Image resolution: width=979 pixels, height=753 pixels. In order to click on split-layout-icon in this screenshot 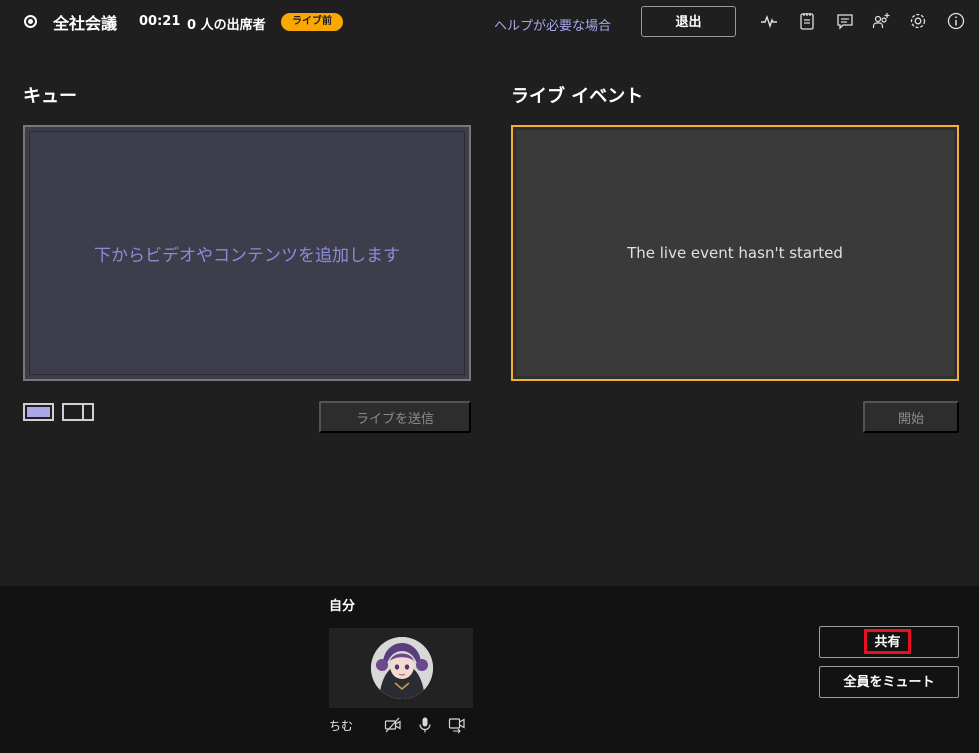, I will do `click(78, 412)`.